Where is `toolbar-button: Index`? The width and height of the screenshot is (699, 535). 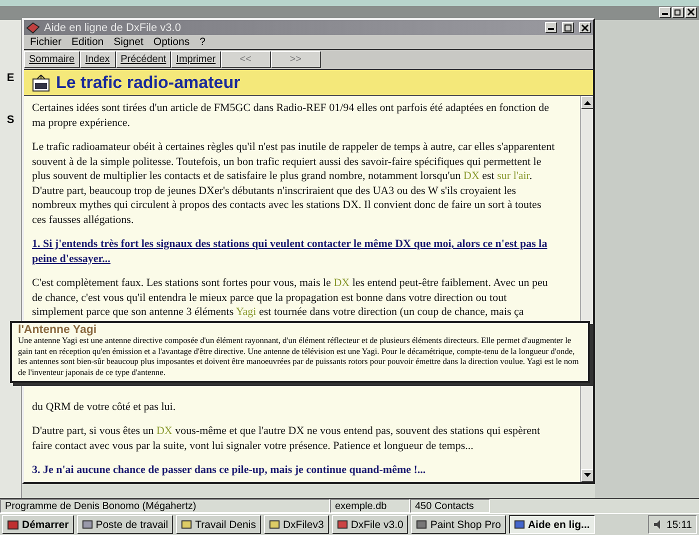 toolbar-button: Index is located at coordinates (98, 59).